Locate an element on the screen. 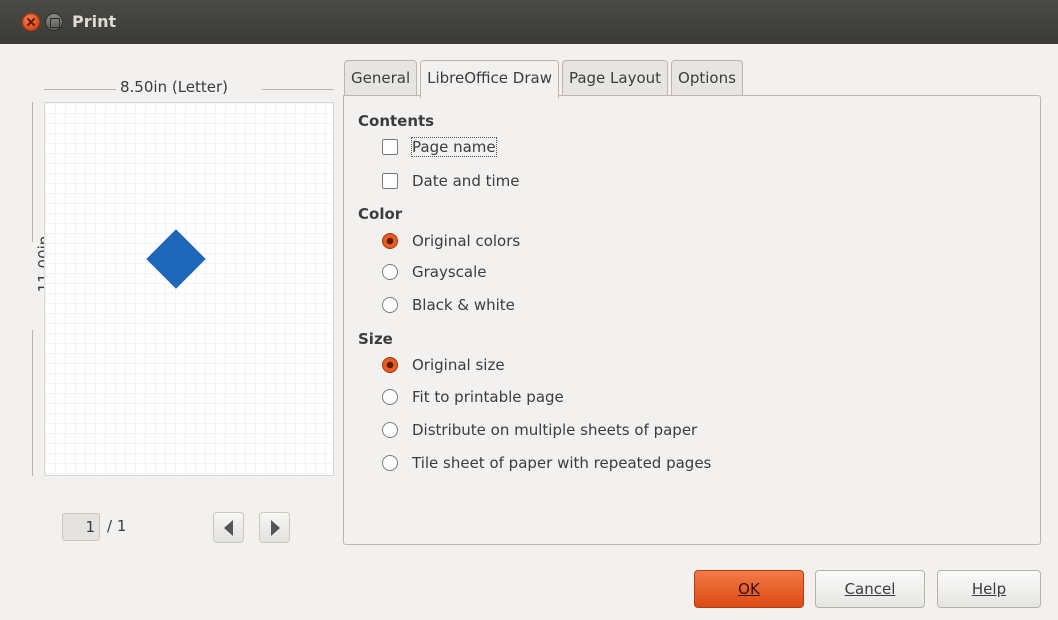  size-fit-label: Fit to printable page is located at coordinates (488, 397).